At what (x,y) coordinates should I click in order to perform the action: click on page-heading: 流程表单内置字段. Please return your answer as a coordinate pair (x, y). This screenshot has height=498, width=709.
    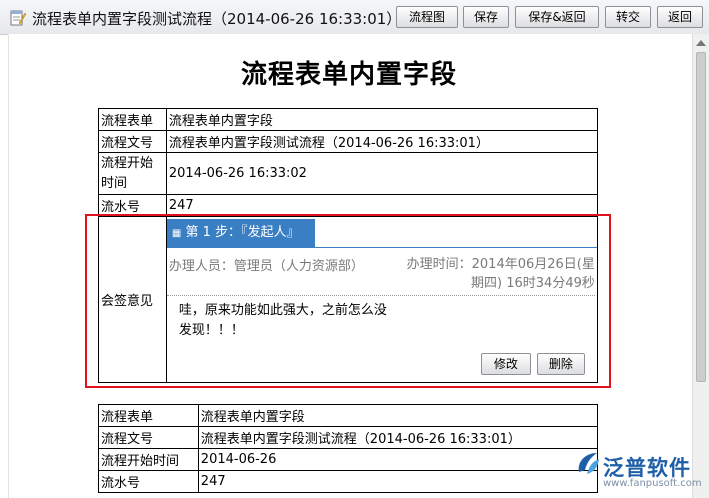
    Looking at the image, I should click on (348, 75).